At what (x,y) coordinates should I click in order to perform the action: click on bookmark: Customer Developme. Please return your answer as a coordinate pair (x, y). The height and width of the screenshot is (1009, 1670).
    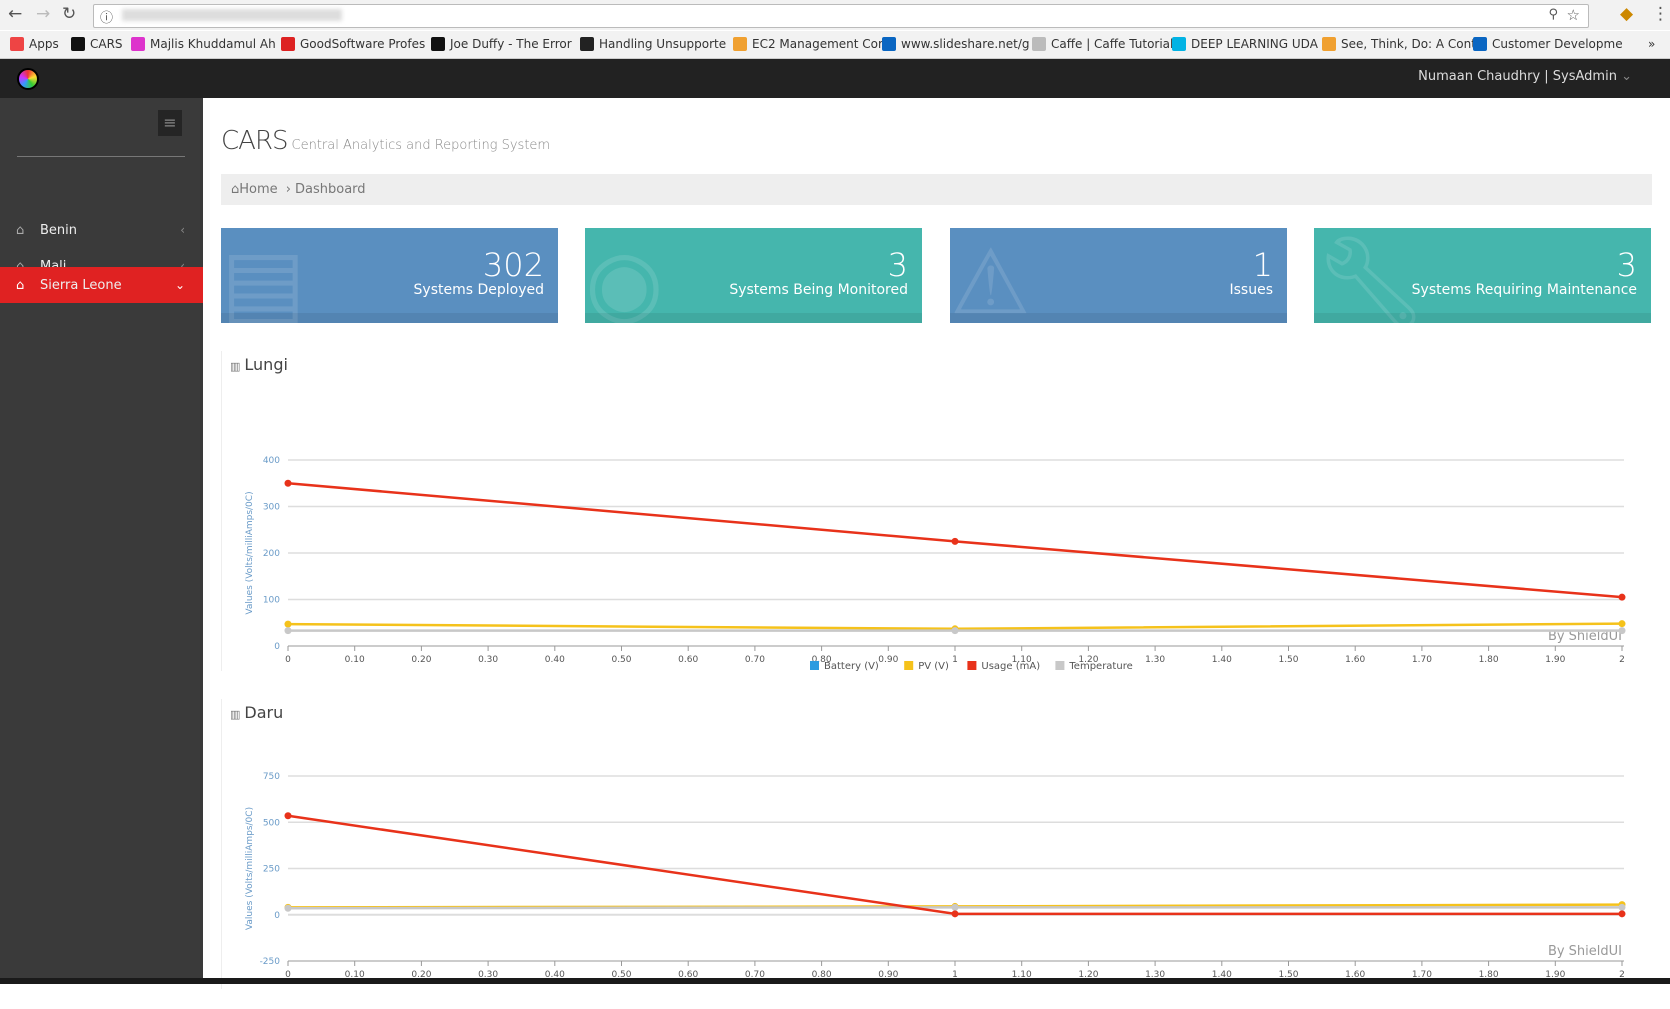
    Looking at the image, I should click on (1548, 44).